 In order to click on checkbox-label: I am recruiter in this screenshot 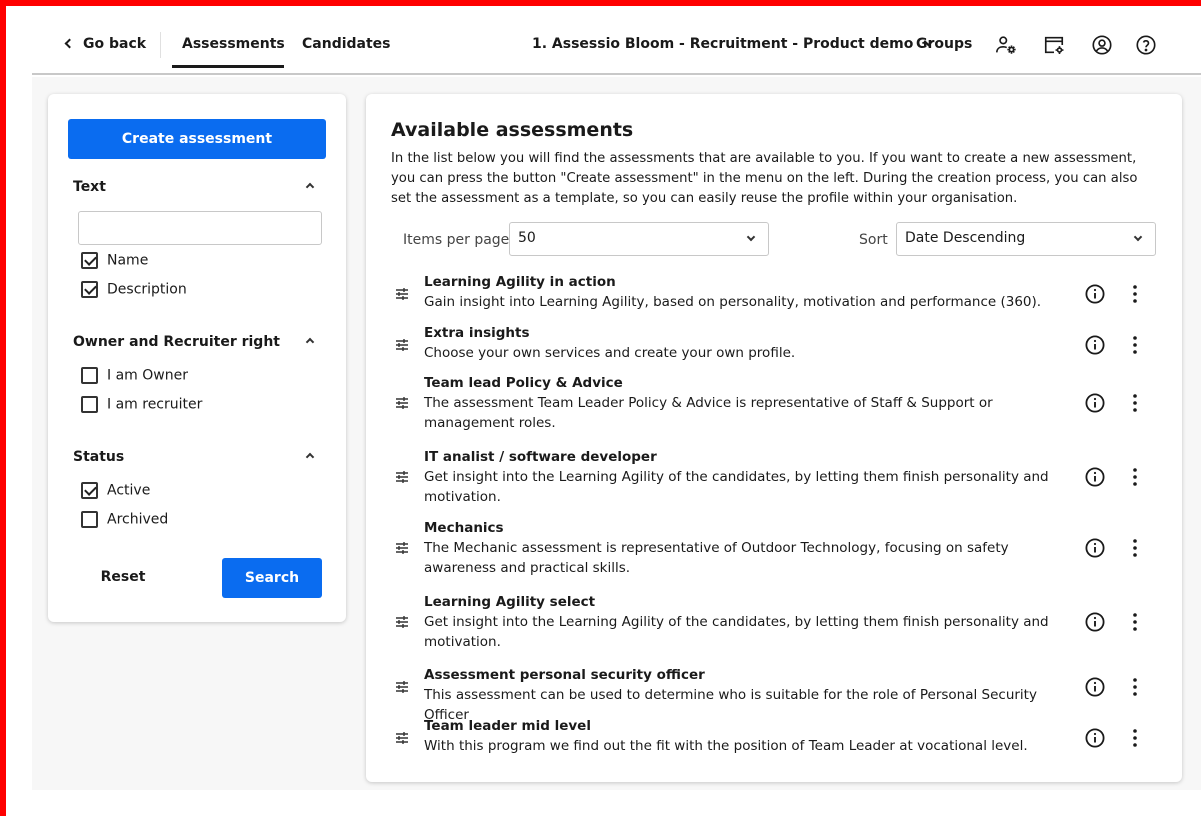, I will do `click(155, 404)`.